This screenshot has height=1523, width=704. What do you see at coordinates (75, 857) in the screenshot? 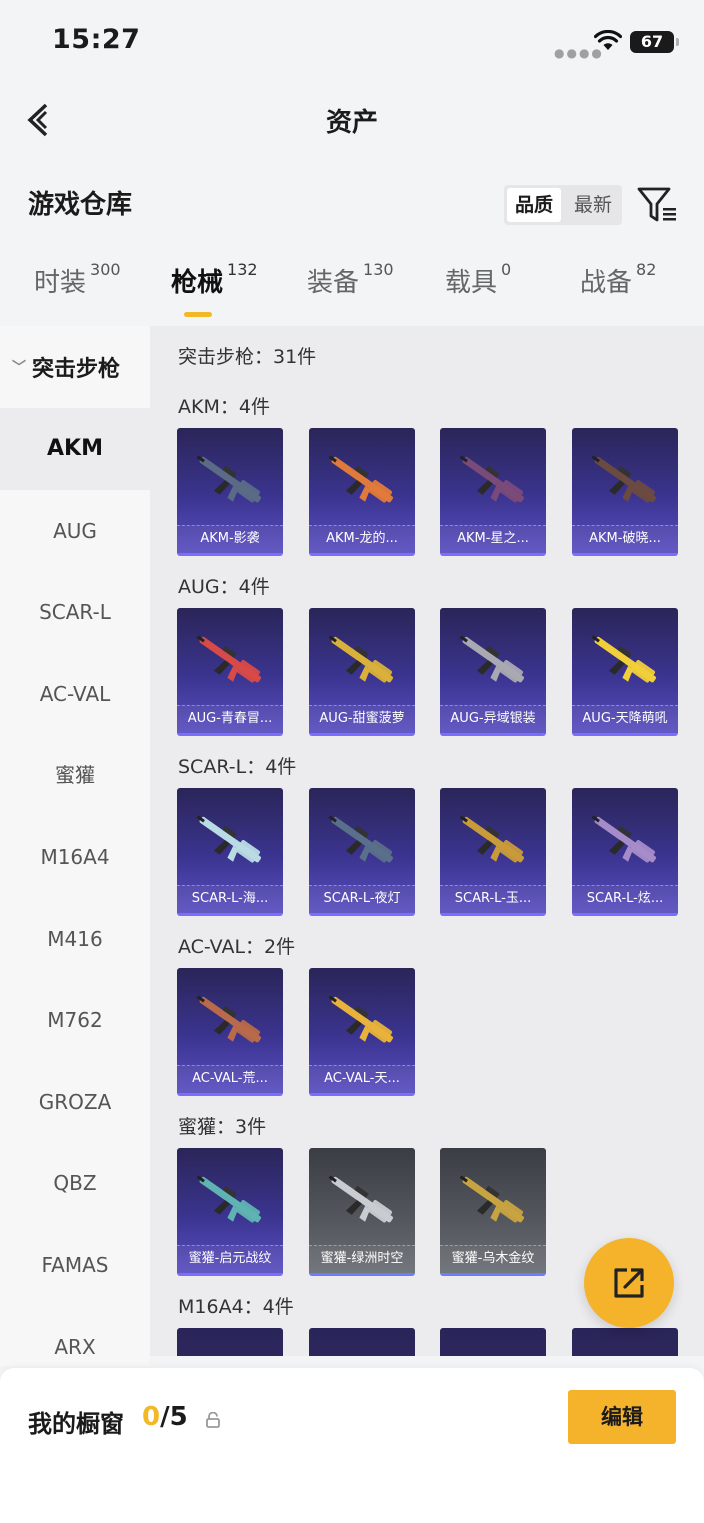
I see `sidebar-item-m16a4: M16A4` at bounding box center [75, 857].